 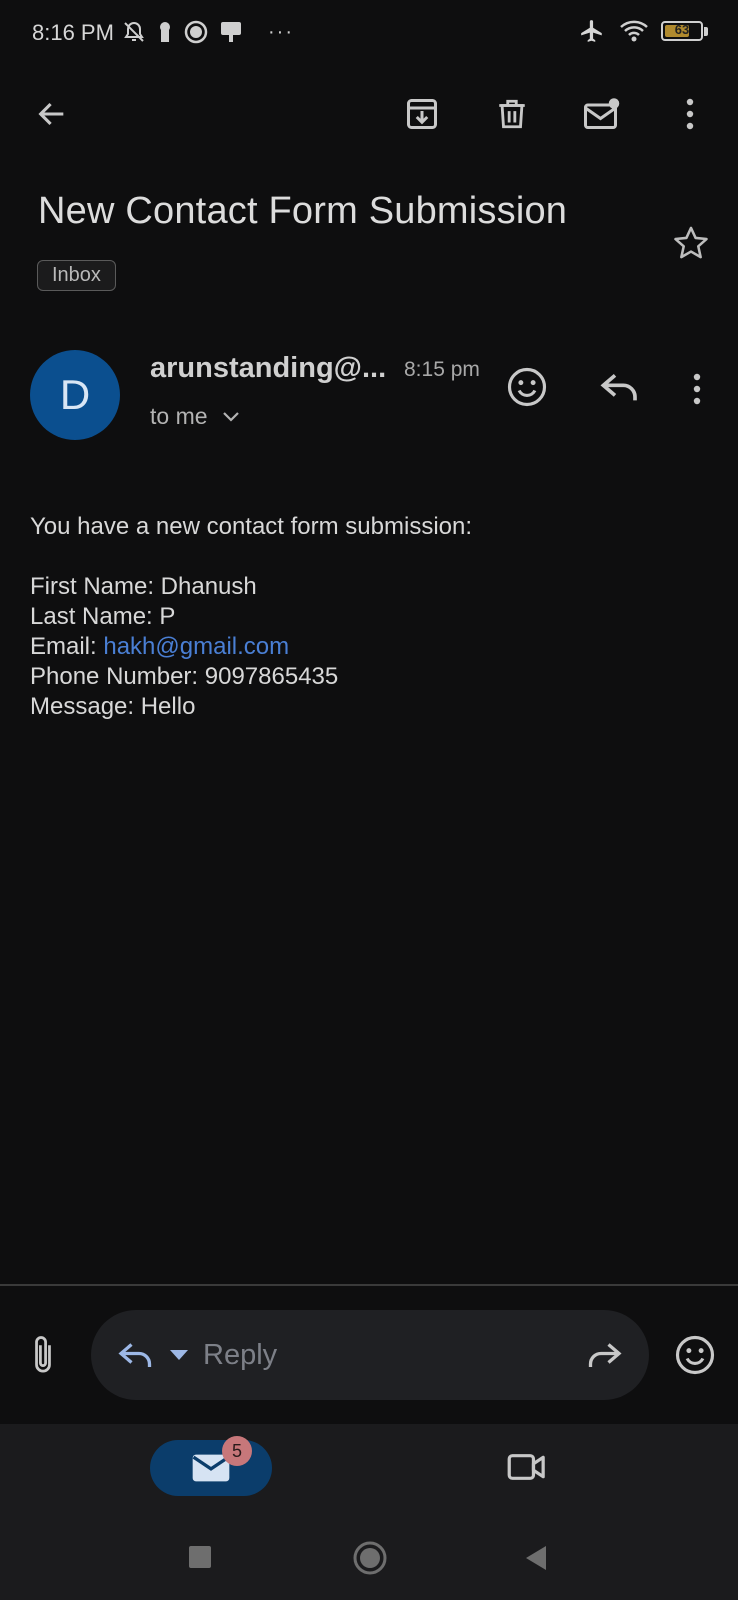 I want to click on reply-icon, so click(x=620, y=387).